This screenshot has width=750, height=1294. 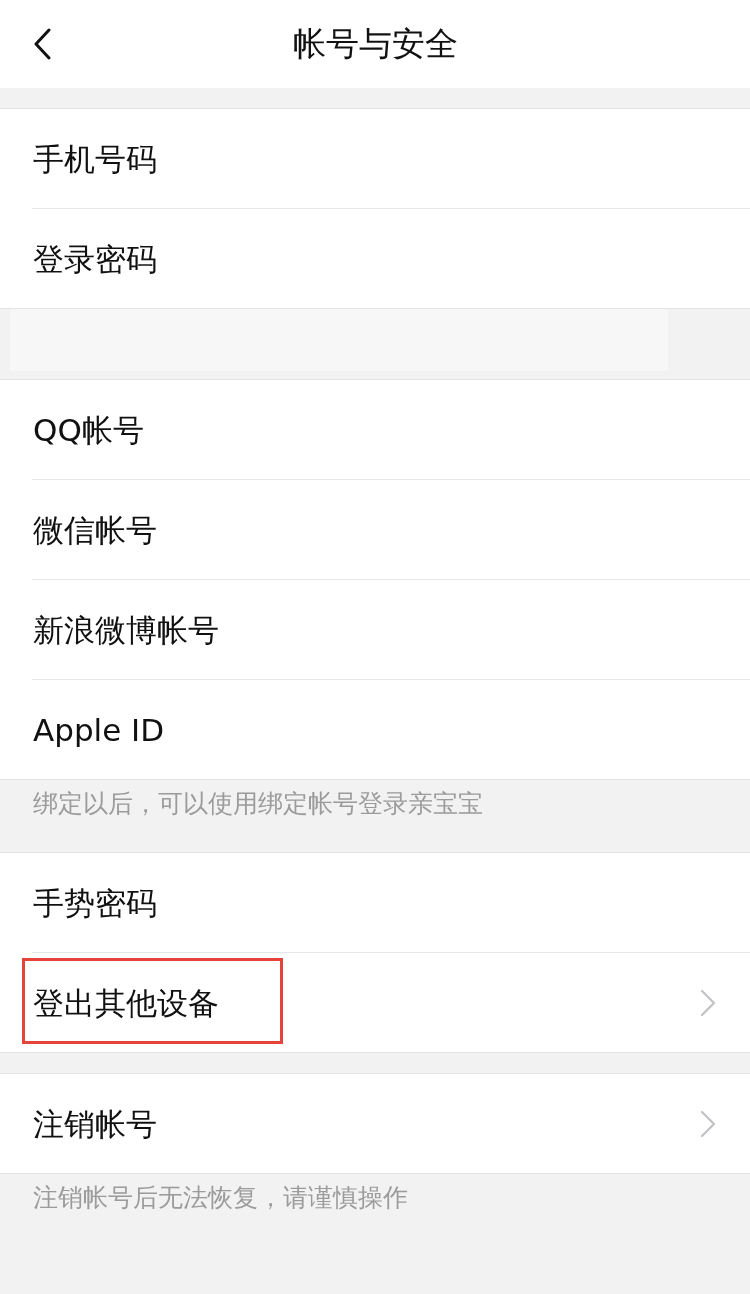 What do you see at coordinates (375, 902) in the screenshot?
I see `settings-row: 手势密码` at bounding box center [375, 902].